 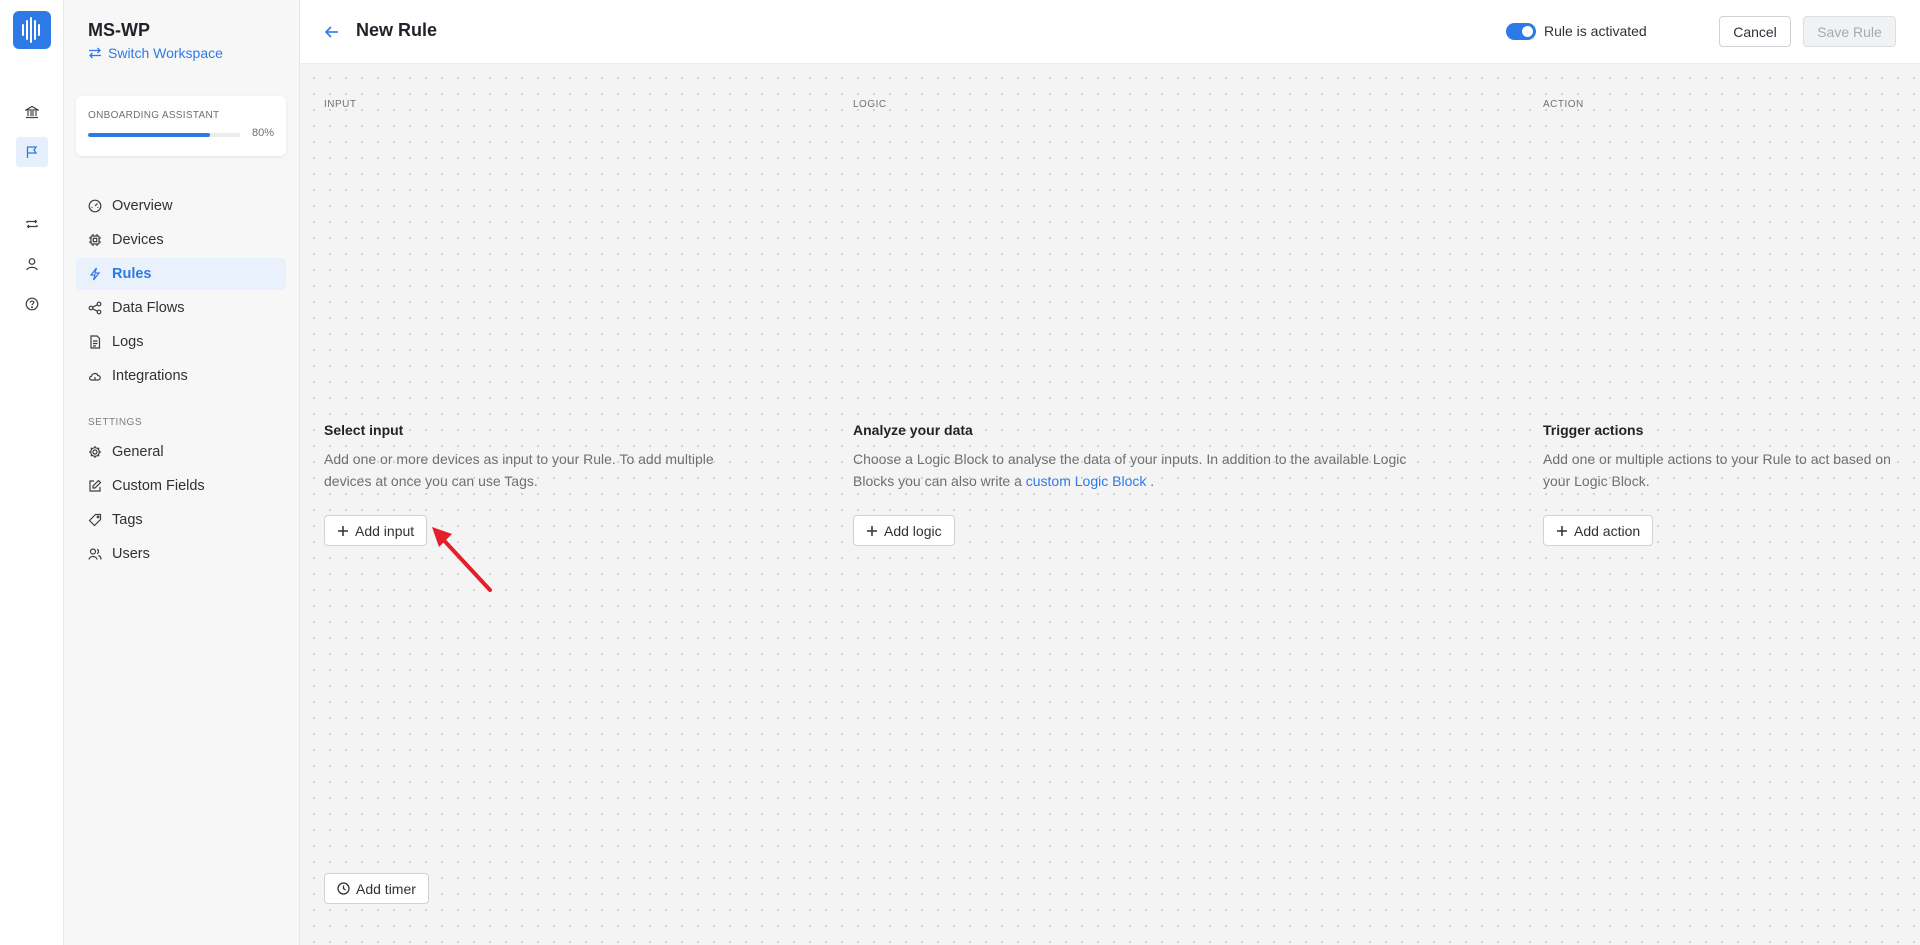 What do you see at coordinates (462, 559) in the screenshot?
I see `annotation-arrow-icon` at bounding box center [462, 559].